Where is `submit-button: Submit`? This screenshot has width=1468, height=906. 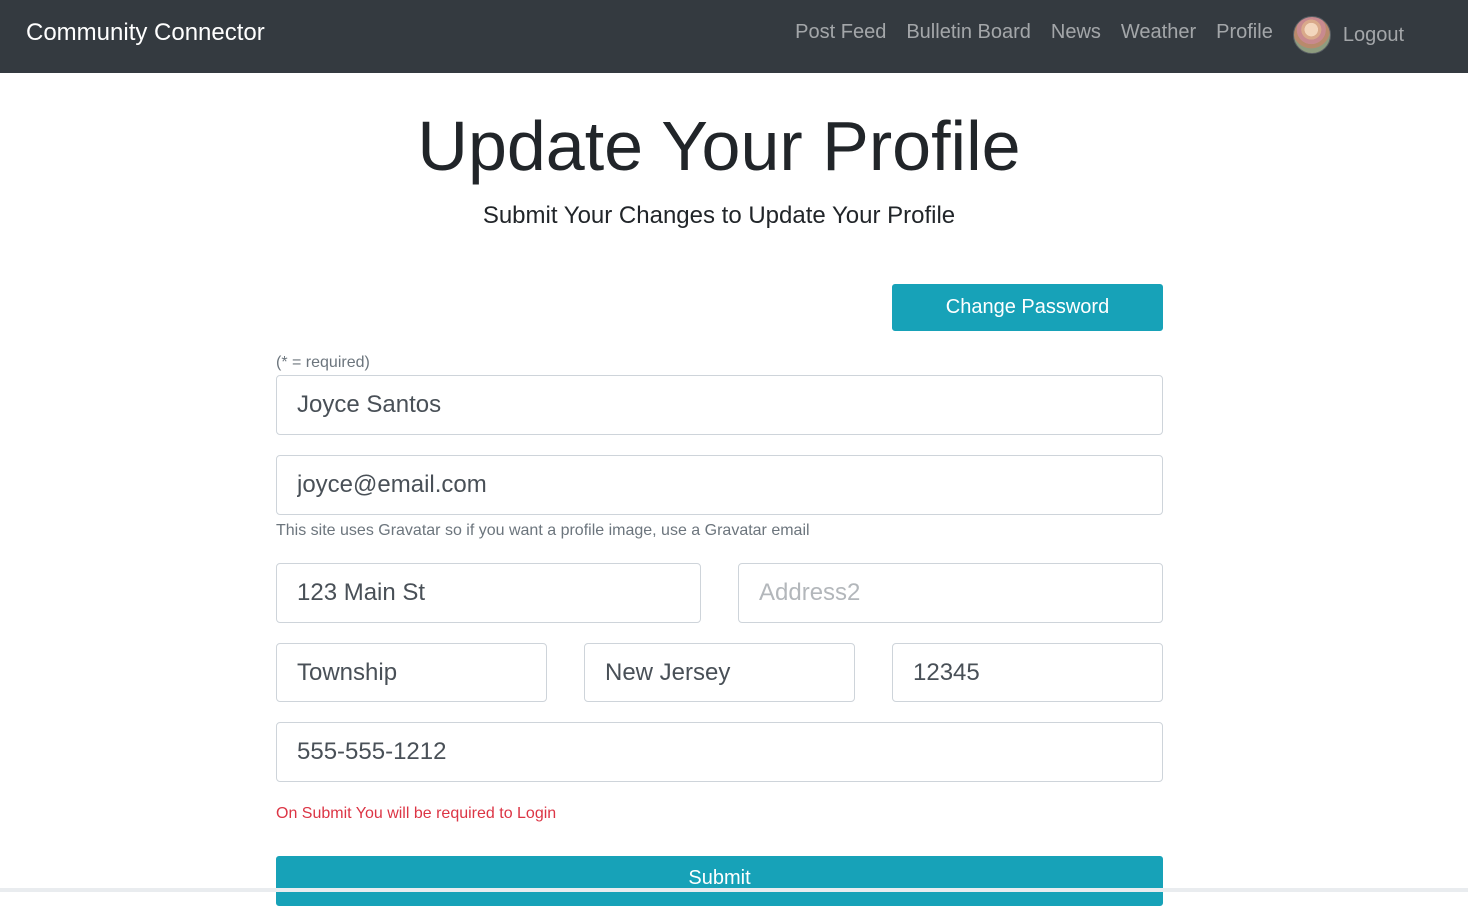 submit-button: Submit is located at coordinates (719, 881).